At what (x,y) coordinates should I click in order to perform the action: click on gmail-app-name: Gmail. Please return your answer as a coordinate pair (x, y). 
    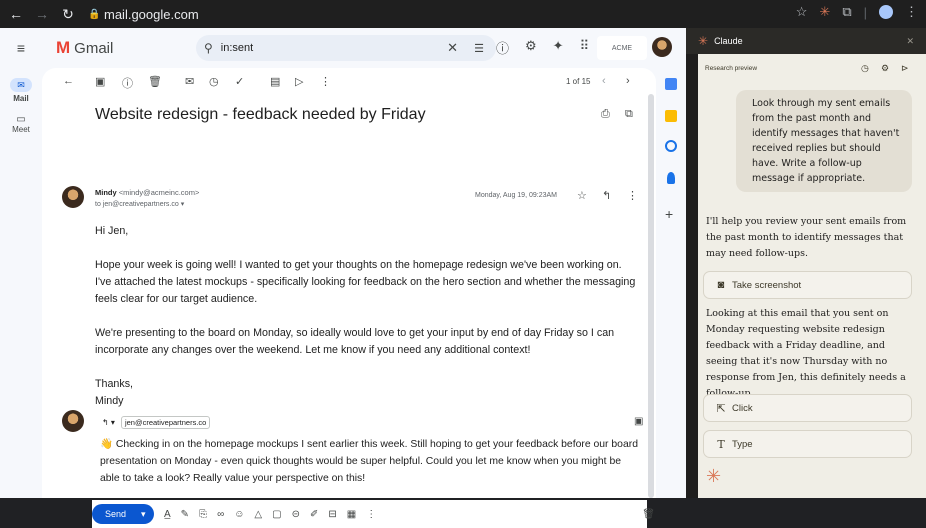
    Looking at the image, I should click on (94, 48).